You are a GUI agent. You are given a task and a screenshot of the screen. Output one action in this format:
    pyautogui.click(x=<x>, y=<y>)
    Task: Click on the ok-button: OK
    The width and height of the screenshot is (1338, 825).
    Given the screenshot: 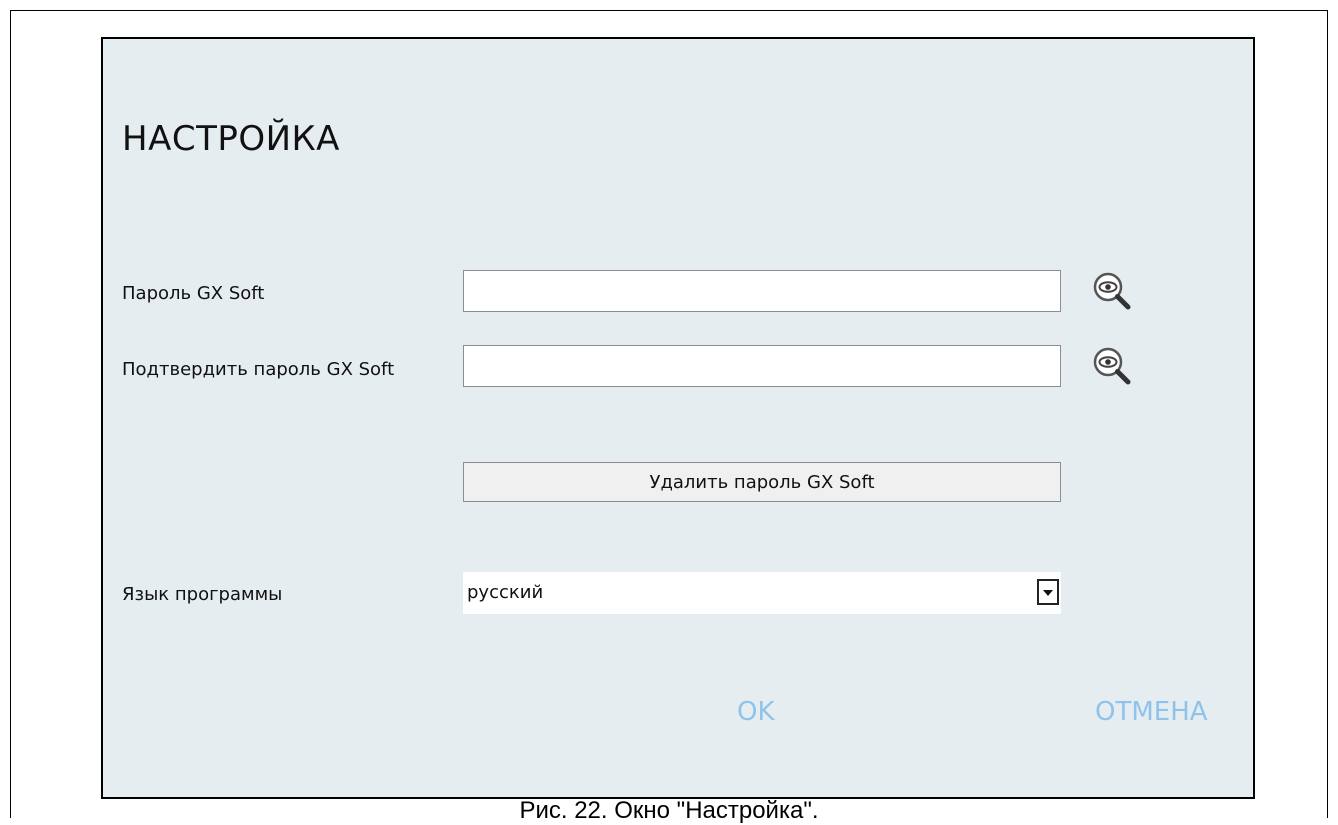 What is the action you would take?
    pyautogui.click(x=756, y=712)
    